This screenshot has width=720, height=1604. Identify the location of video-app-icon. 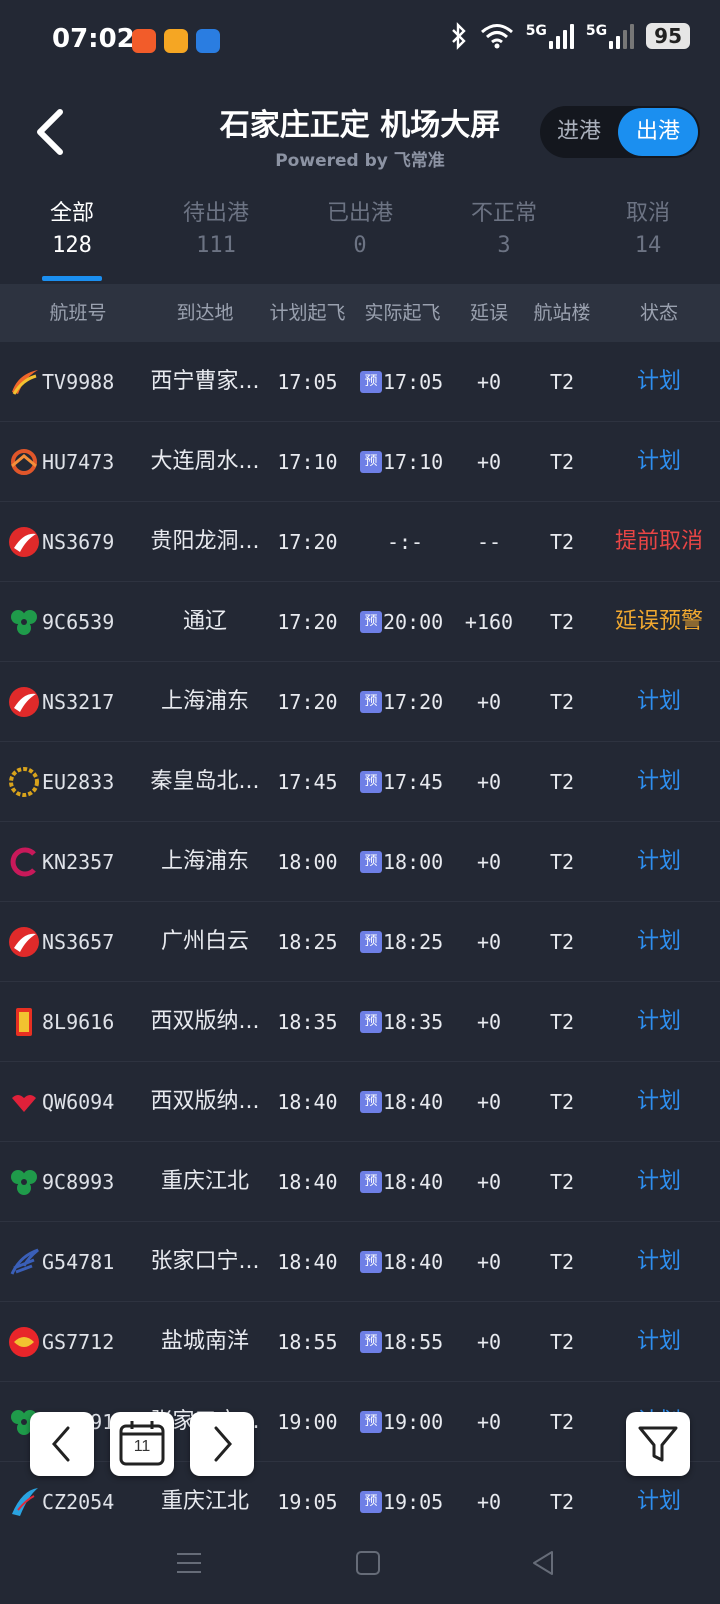
(176, 41).